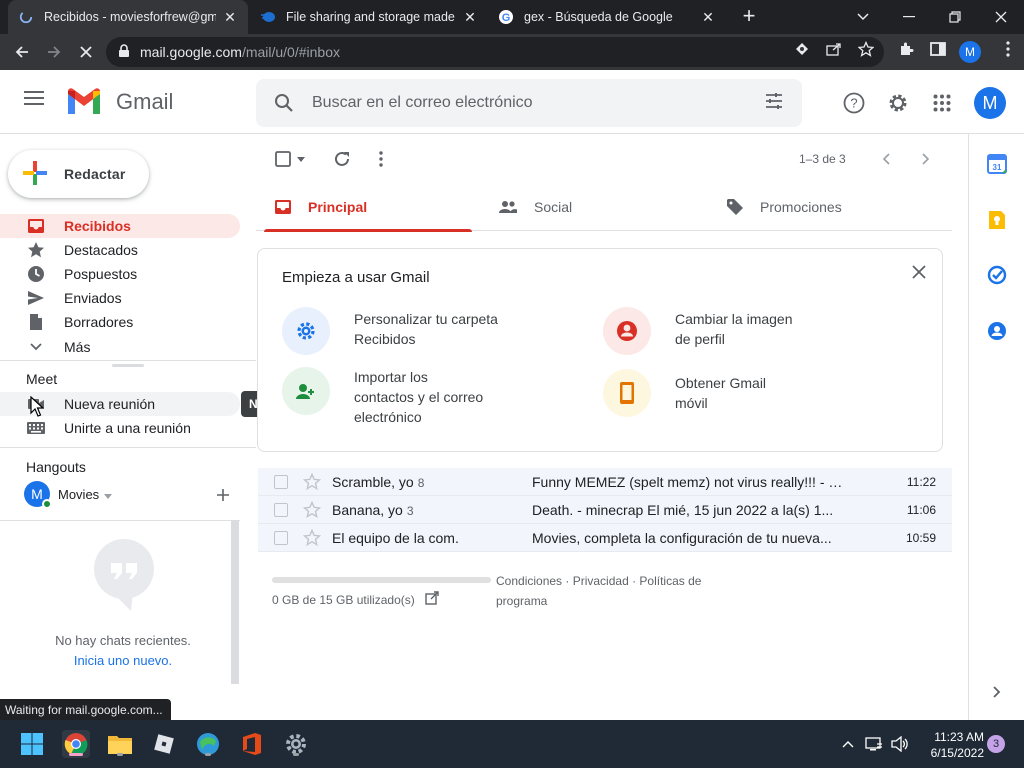 The image size is (1024, 768). What do you see at coordinates (926, 159) in the screenshot?
I see `older-page-chevron-icon` at bounding box center [926, 159].